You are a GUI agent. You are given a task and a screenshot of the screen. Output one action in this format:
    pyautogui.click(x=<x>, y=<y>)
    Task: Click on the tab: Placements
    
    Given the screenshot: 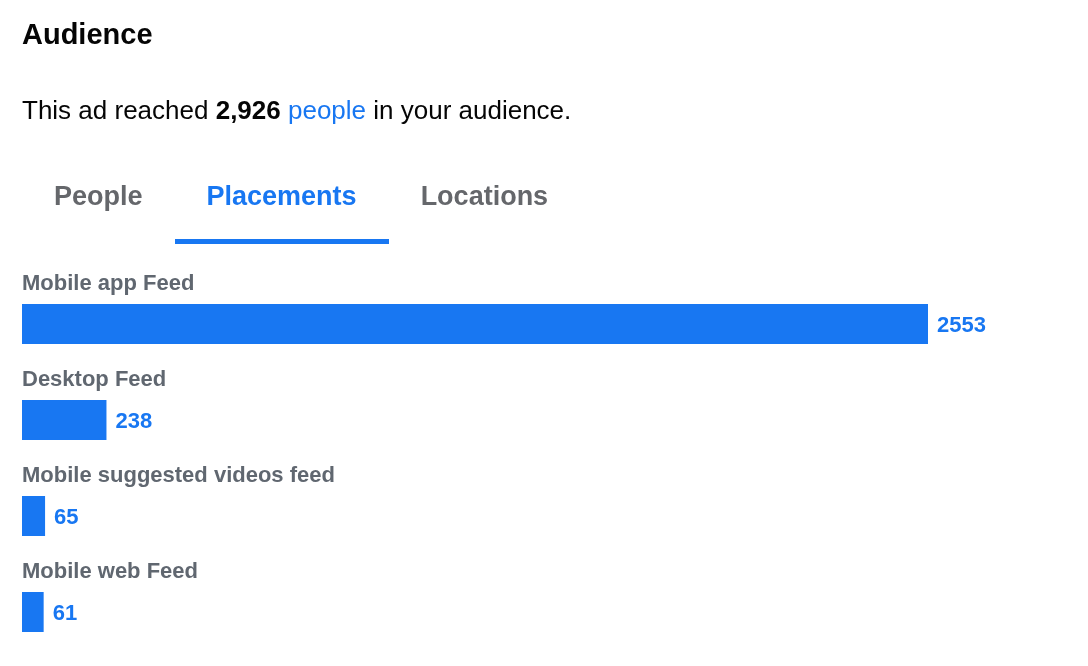 What is the action you would take?
    pyautogui.click(x=281, y=204)
    